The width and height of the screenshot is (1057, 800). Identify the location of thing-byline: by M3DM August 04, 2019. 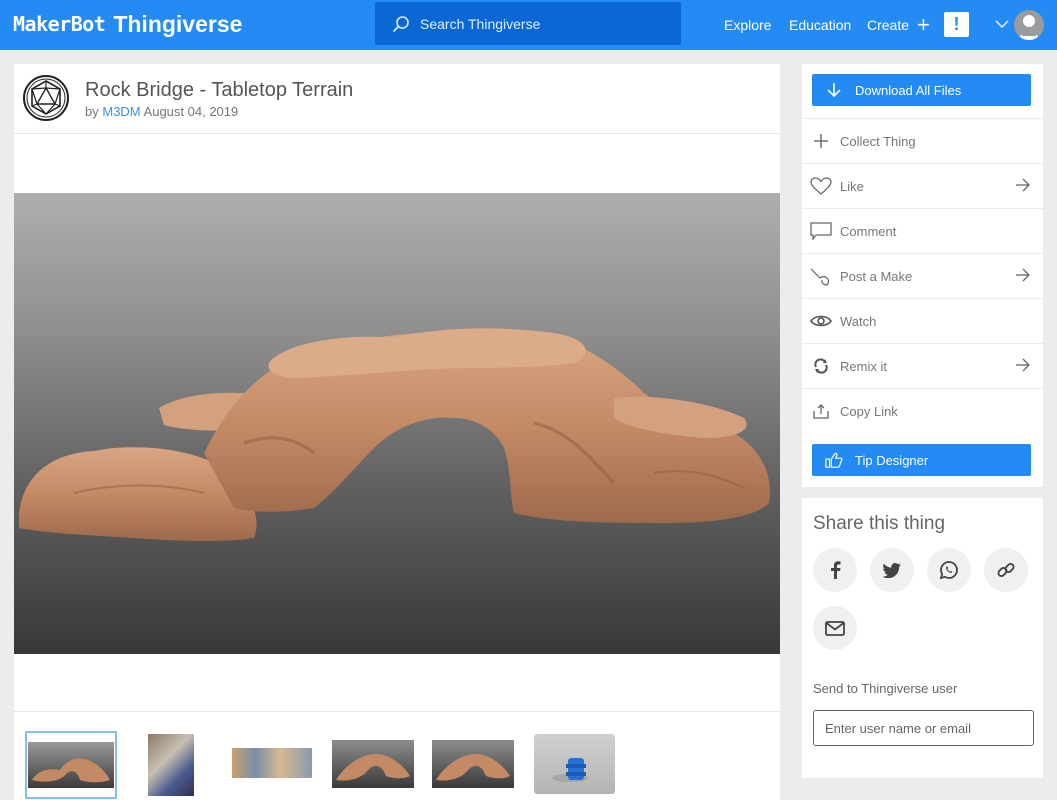
(161, 111).